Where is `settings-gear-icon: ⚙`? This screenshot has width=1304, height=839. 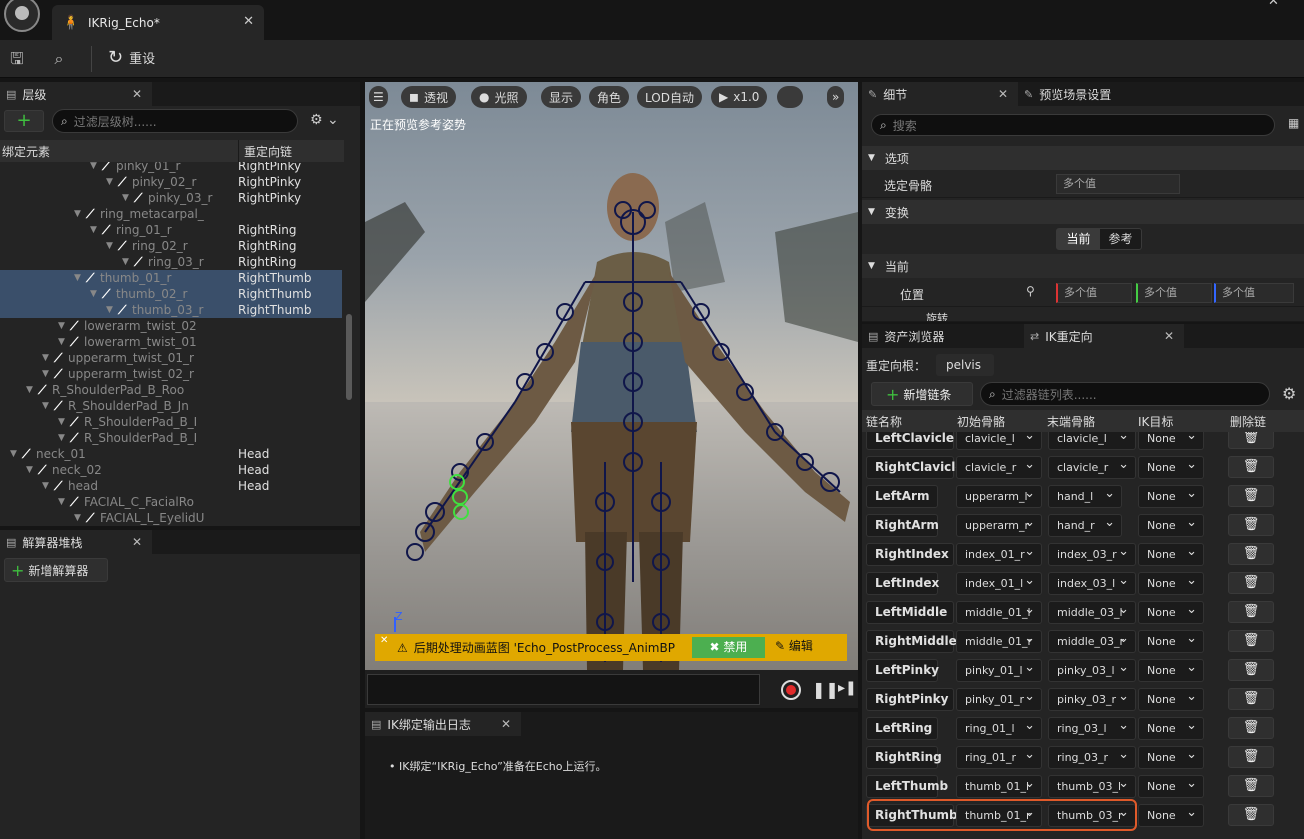
settings-gear-icon: ⚙ is located at coordinates (1289, 393).